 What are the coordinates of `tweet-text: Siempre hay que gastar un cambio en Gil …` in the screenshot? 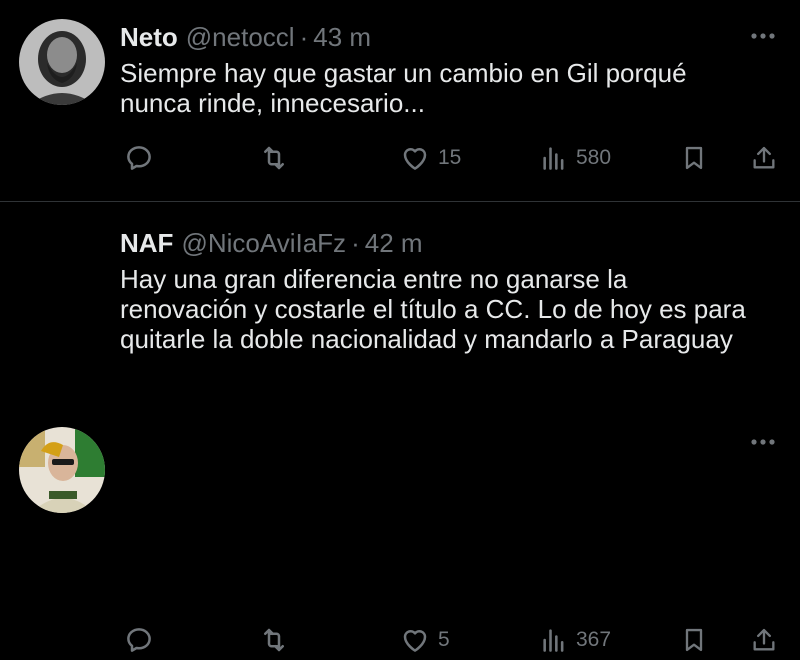 It's located at (403, 88).